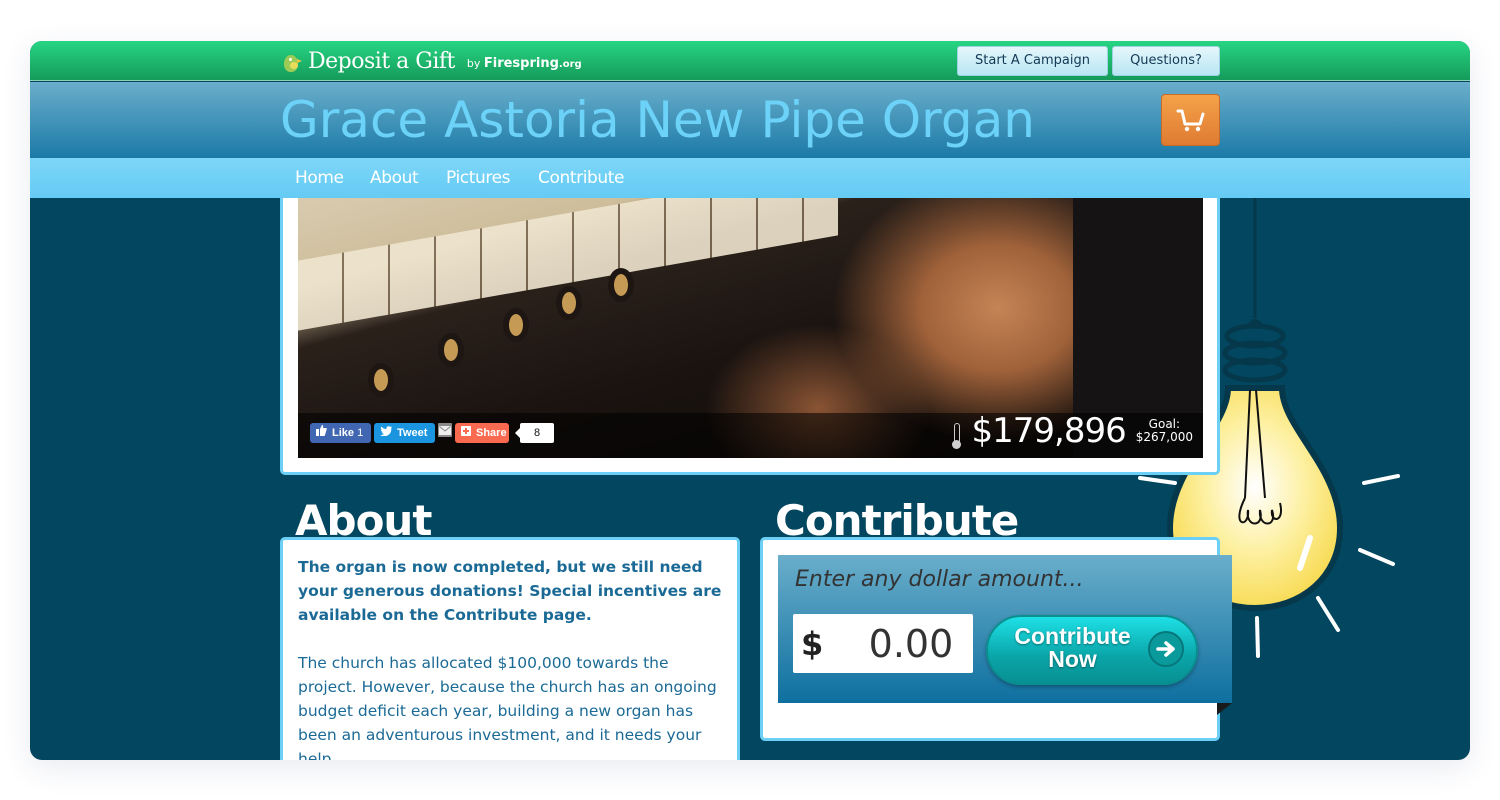 Image resolution: width=1500 pixels, height=800 pixels. Describe the element at coordinates (1072, 659) in the screenshot. I see `contribute-now-line2: Now` at that location.